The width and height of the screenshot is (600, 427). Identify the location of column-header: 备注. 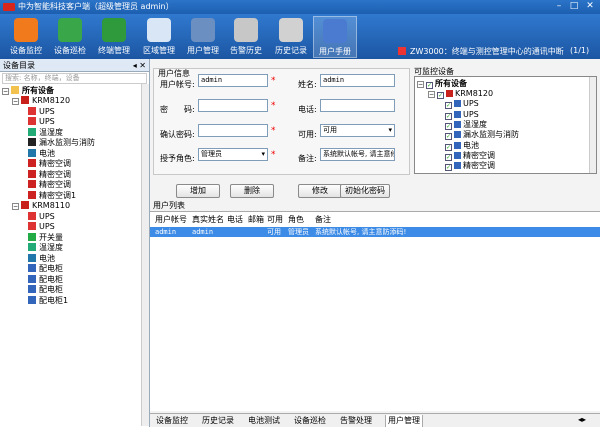
(323, 219).